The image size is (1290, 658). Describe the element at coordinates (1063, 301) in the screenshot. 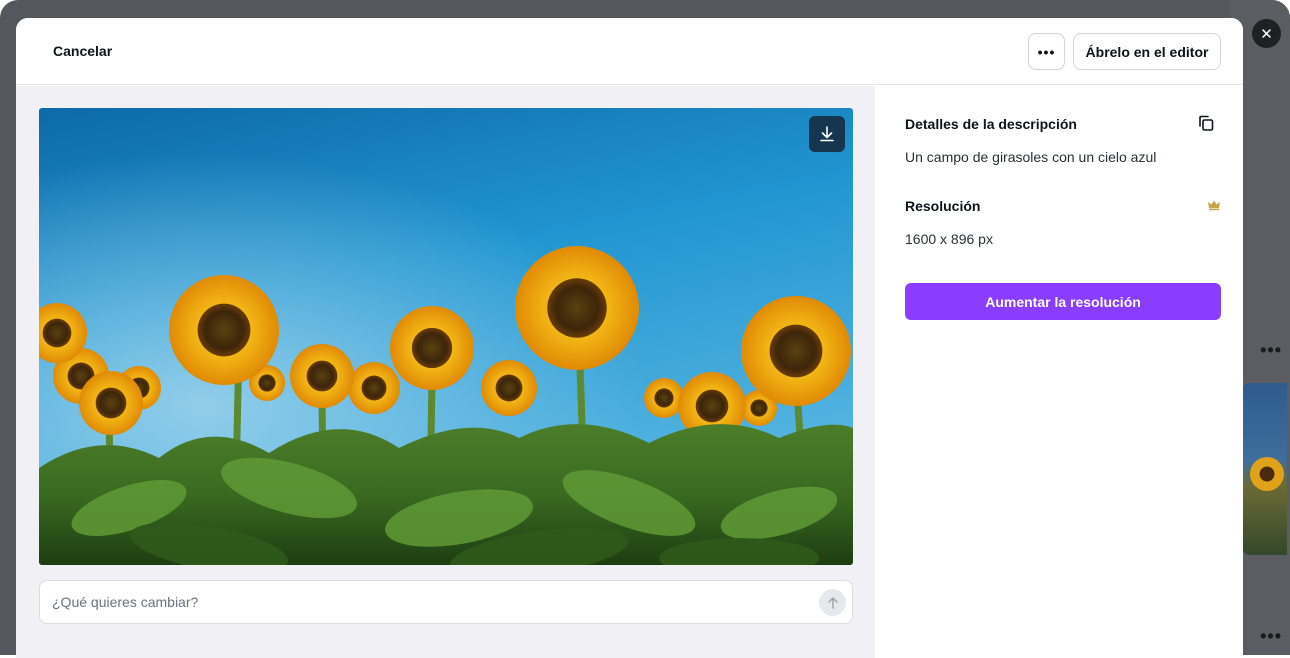

I see `upscale-button: Aumentar la resolución` at that location.